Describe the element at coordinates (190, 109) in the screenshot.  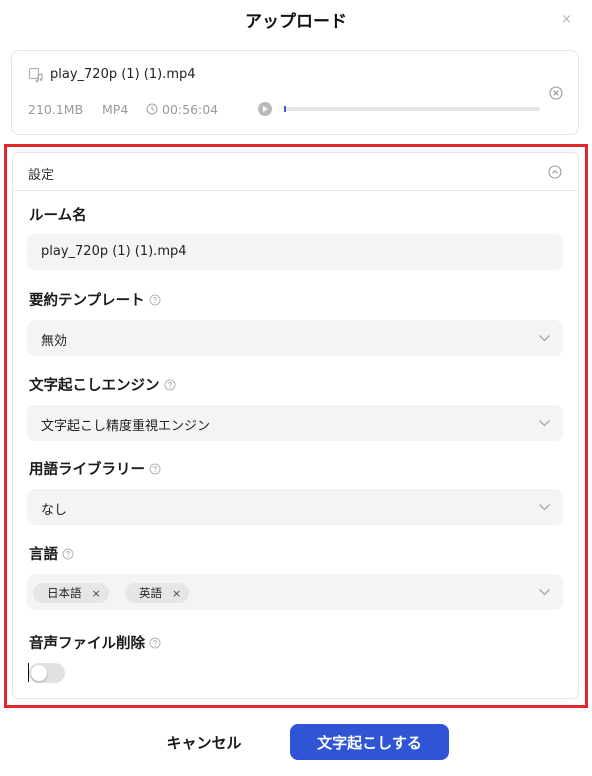
I see `file-duration: 00:56:04` at that location.